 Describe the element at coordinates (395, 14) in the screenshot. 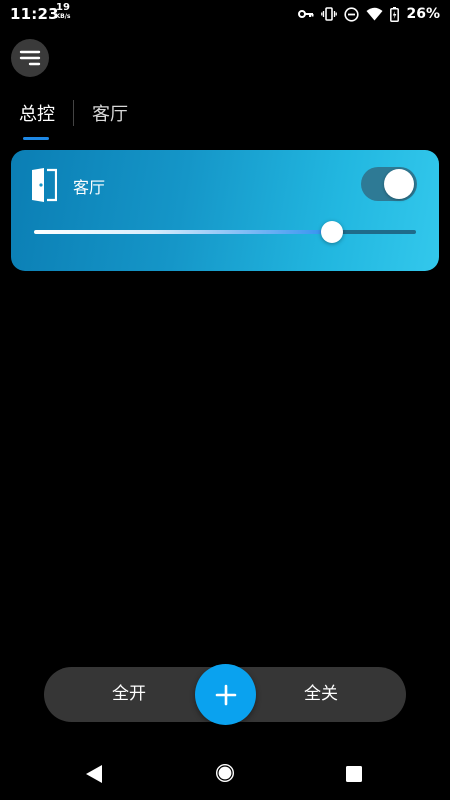

I see `battery-icon` at that location.